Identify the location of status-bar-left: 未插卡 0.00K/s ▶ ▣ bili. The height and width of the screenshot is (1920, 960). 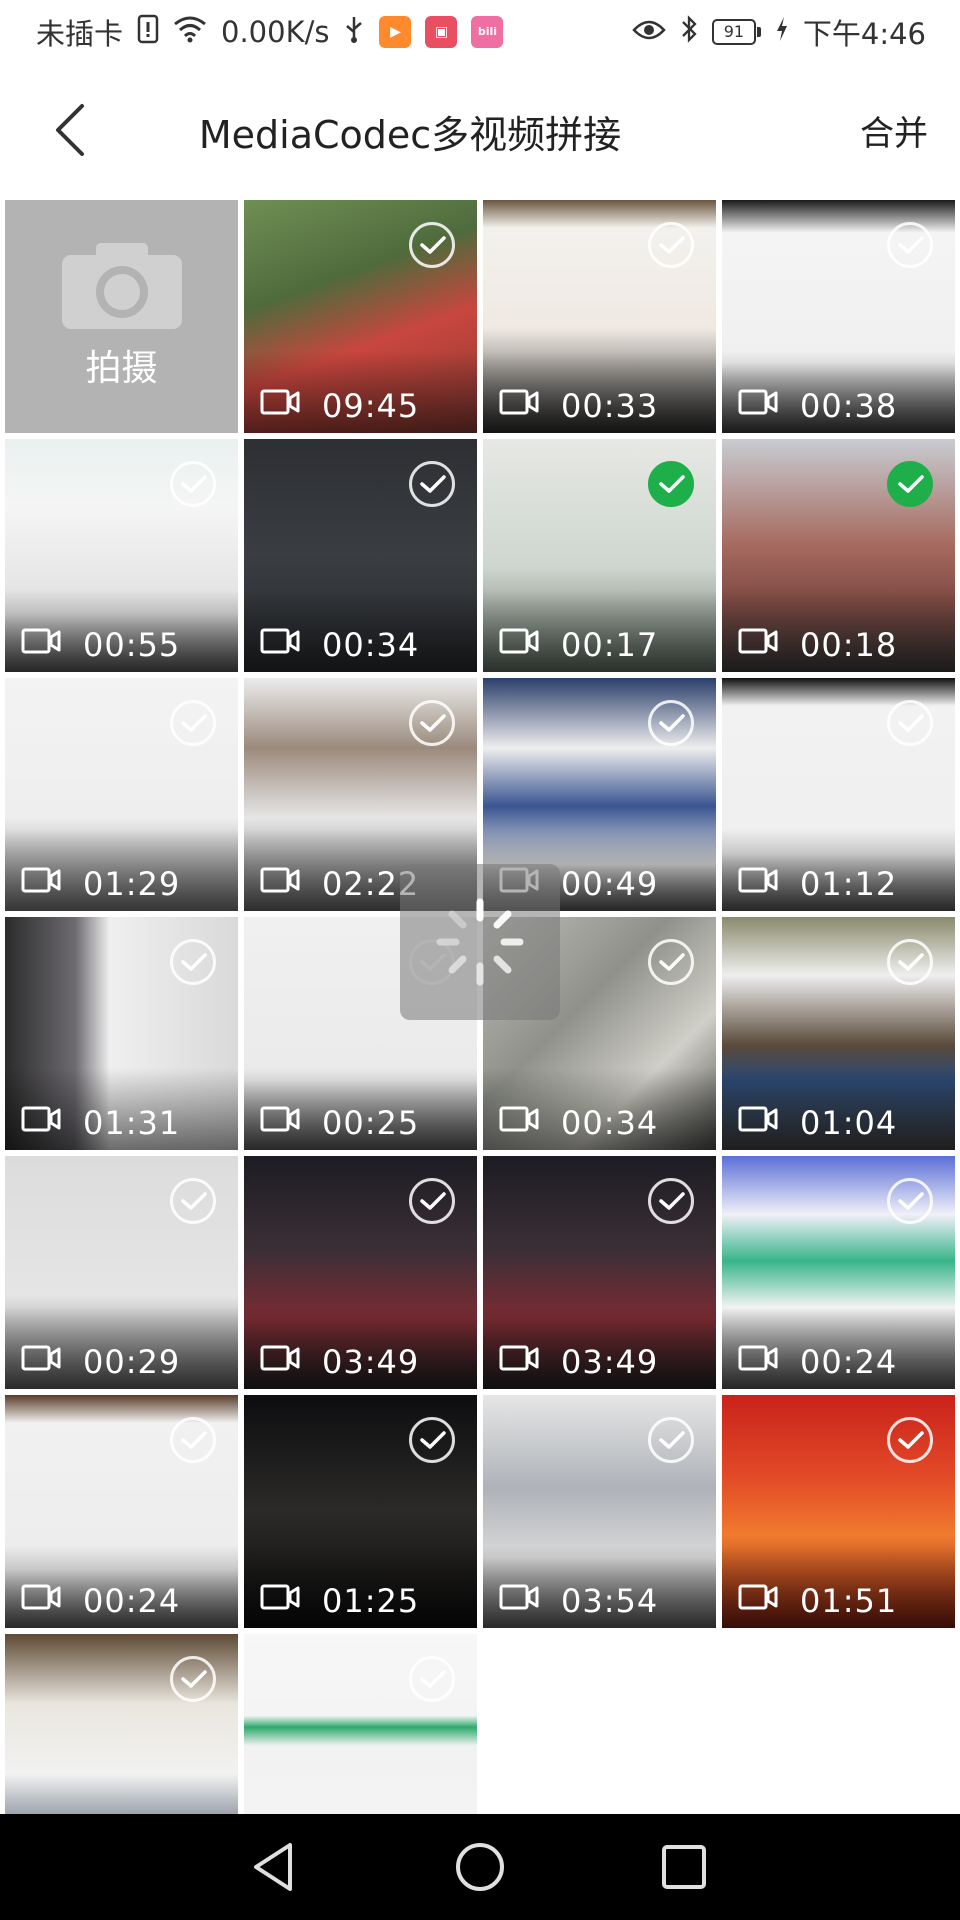
(270, 32).